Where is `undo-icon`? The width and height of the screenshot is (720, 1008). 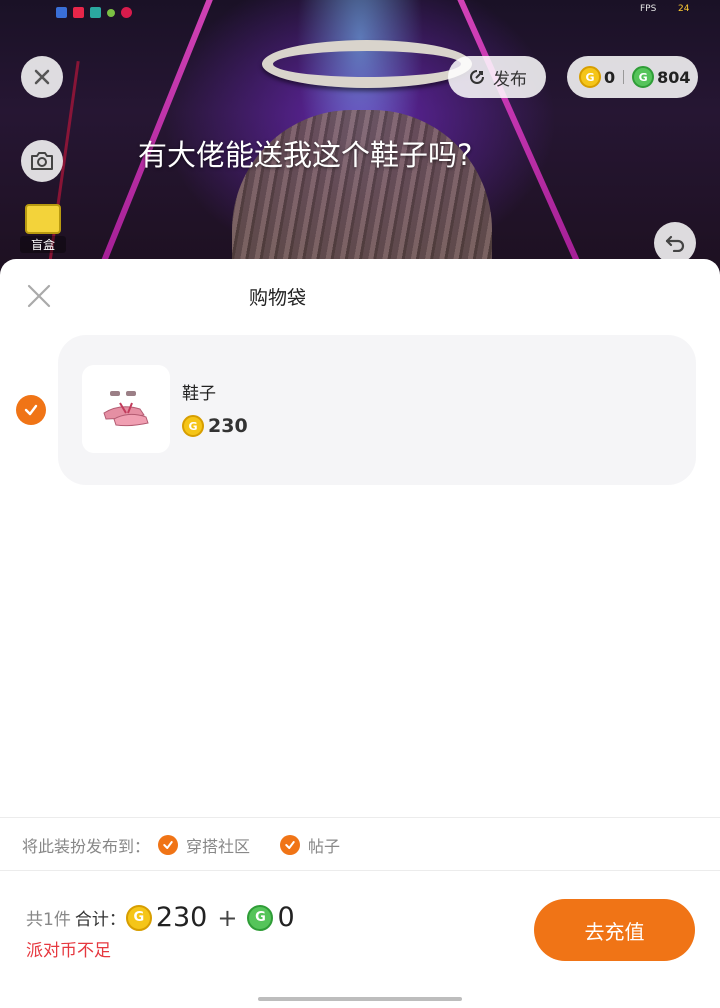 undo-icon is located at coordinates (675, 243).